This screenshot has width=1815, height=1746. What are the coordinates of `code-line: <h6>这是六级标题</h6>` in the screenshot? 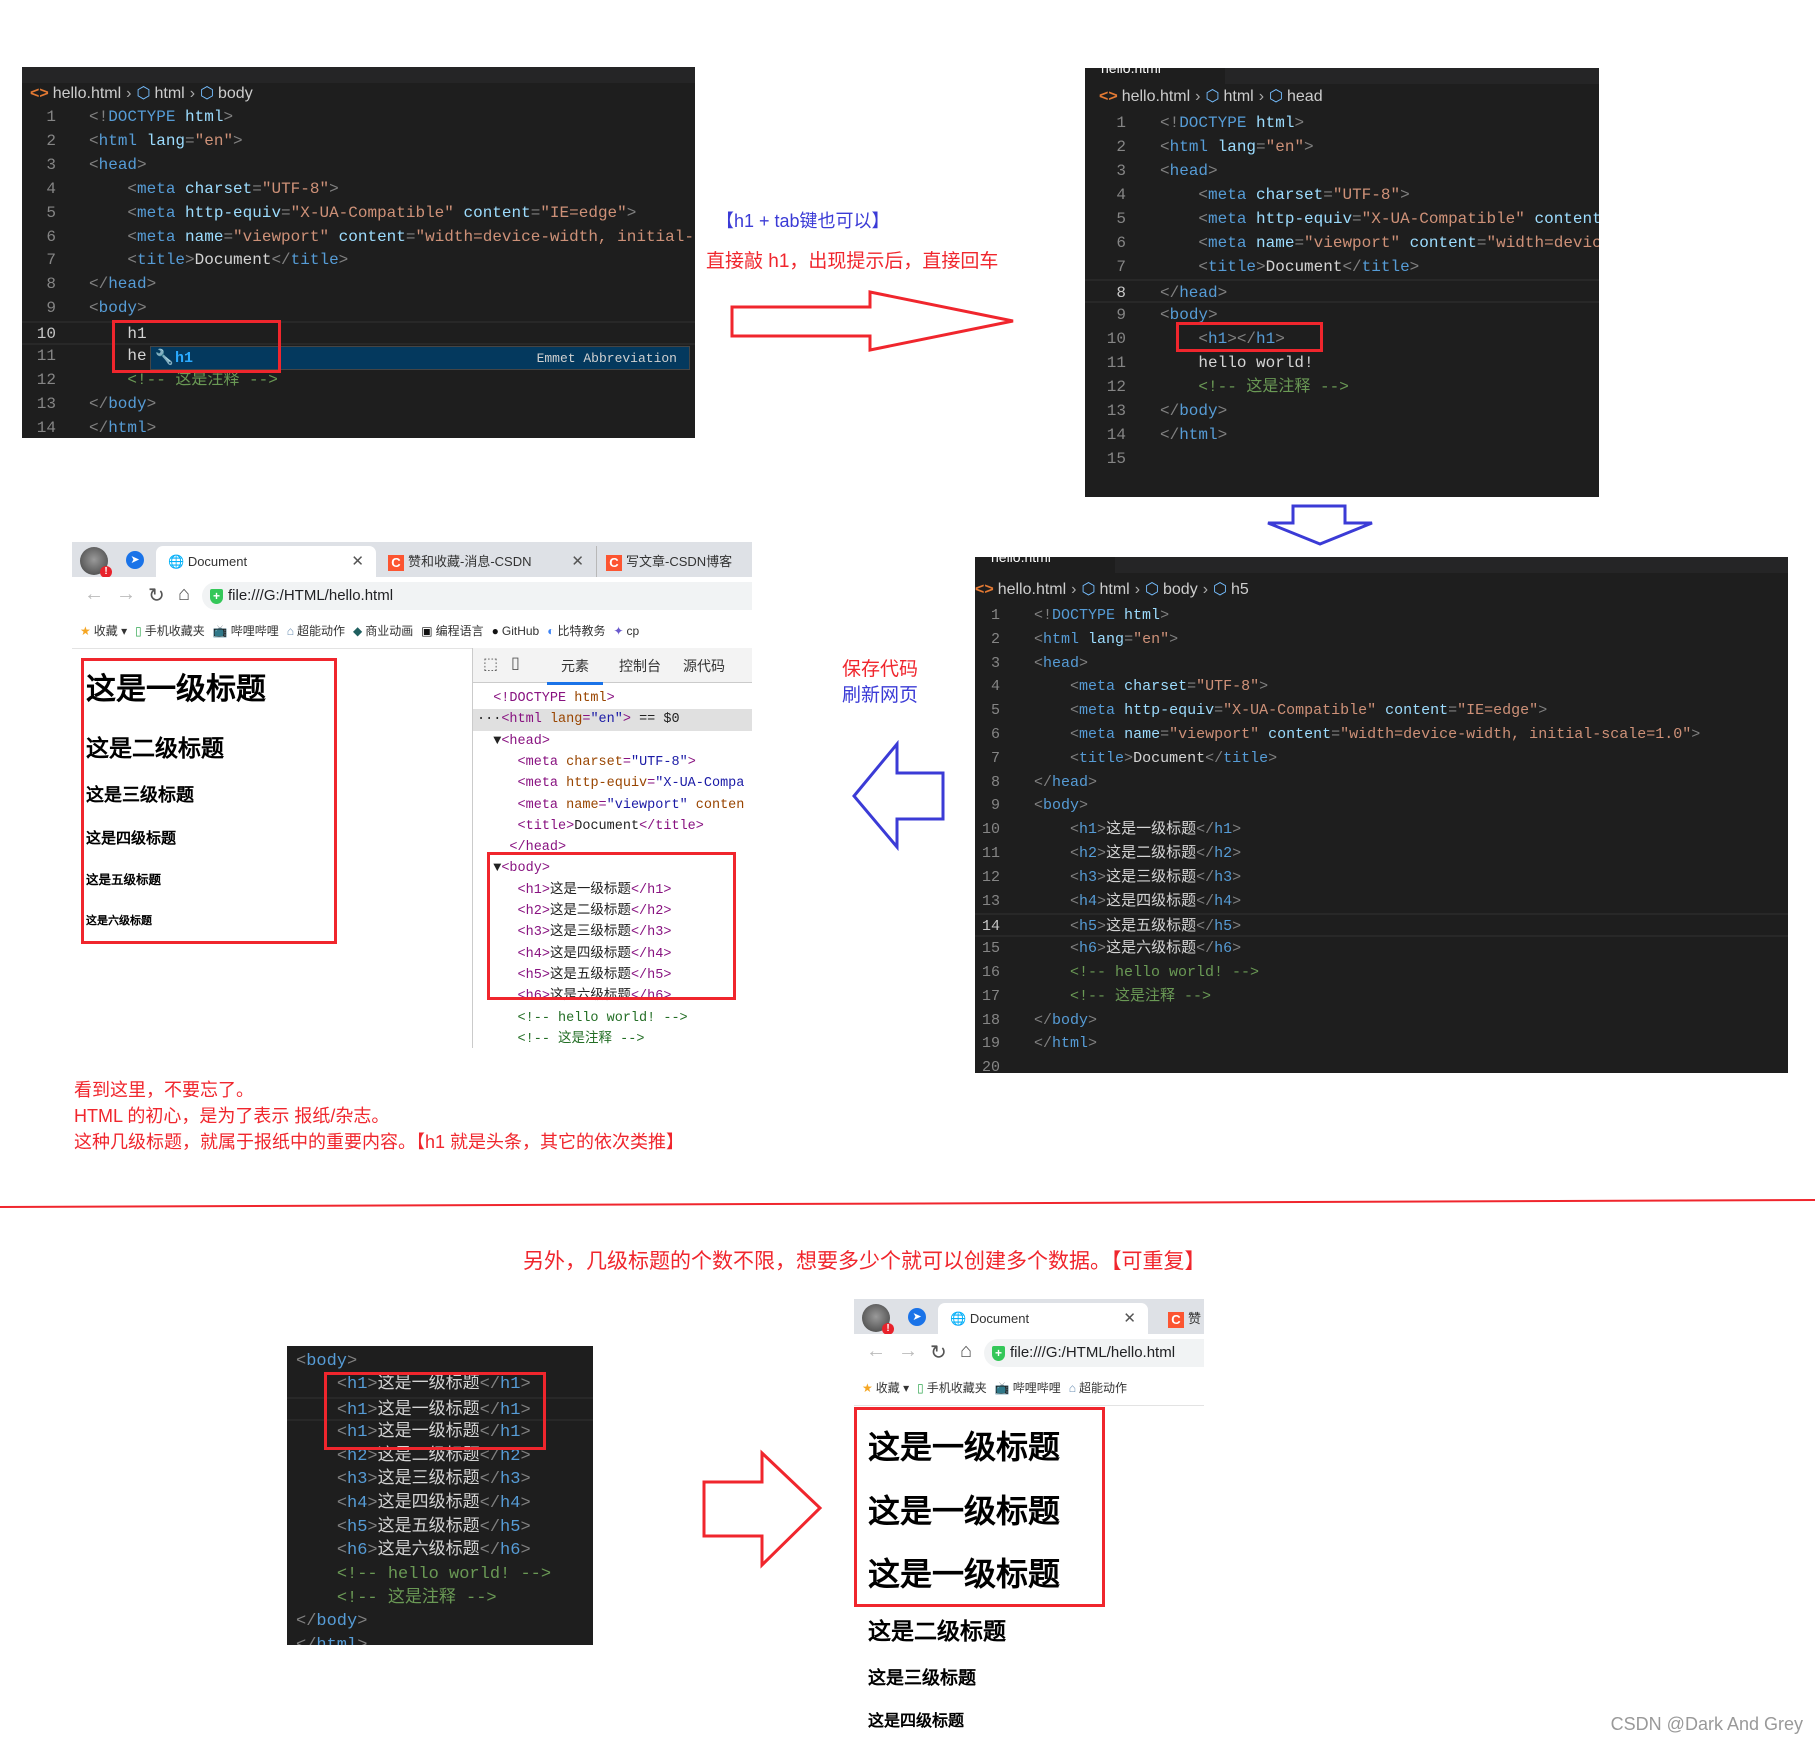 It's located at (440, 1551).